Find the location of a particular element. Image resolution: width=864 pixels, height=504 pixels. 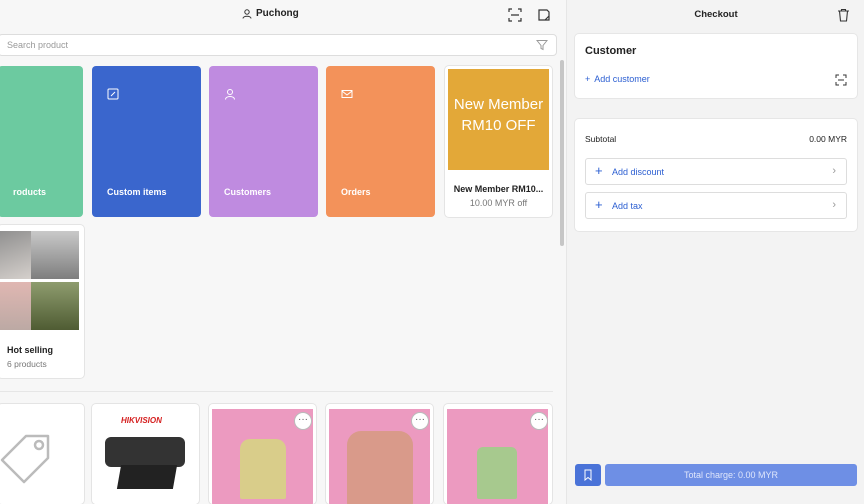

hot-selling-card: Hot selling 6 products is located at coordinates (42, 301).